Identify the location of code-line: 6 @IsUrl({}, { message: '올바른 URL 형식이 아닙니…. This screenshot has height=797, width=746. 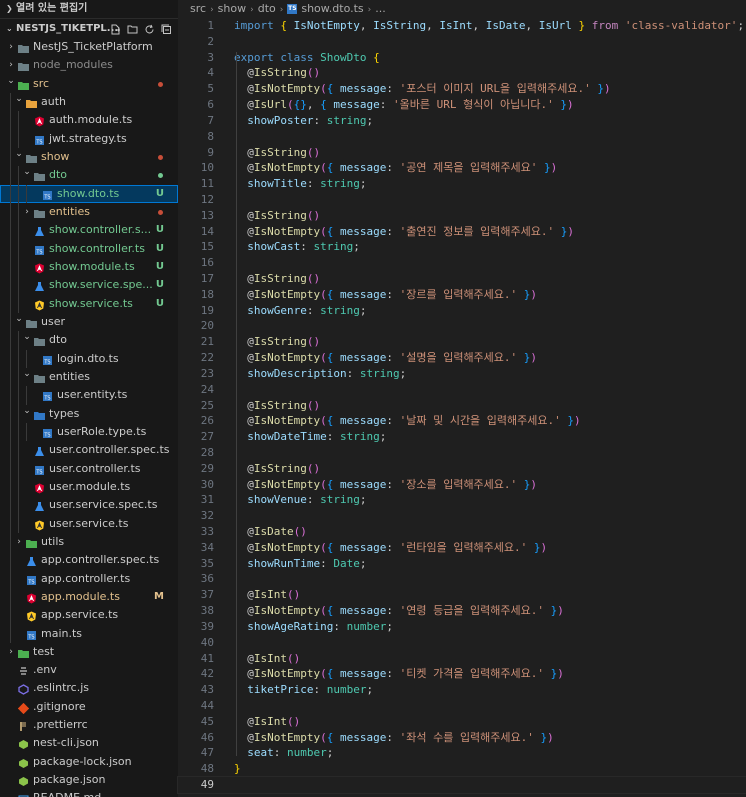
(462, 105).